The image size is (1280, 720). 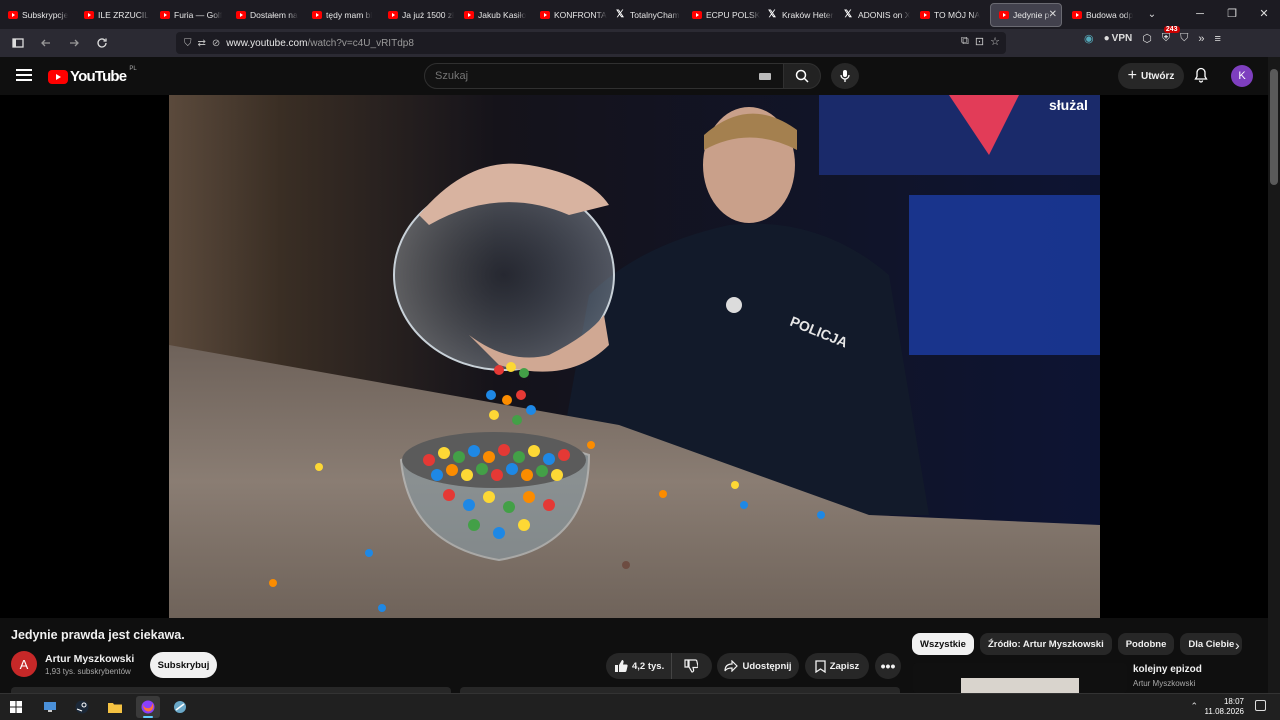 What do you see at coordinates (979, 41) in the screenshot?
I see `screenshot-icon: ⊡` at bounding box center [979, 41].